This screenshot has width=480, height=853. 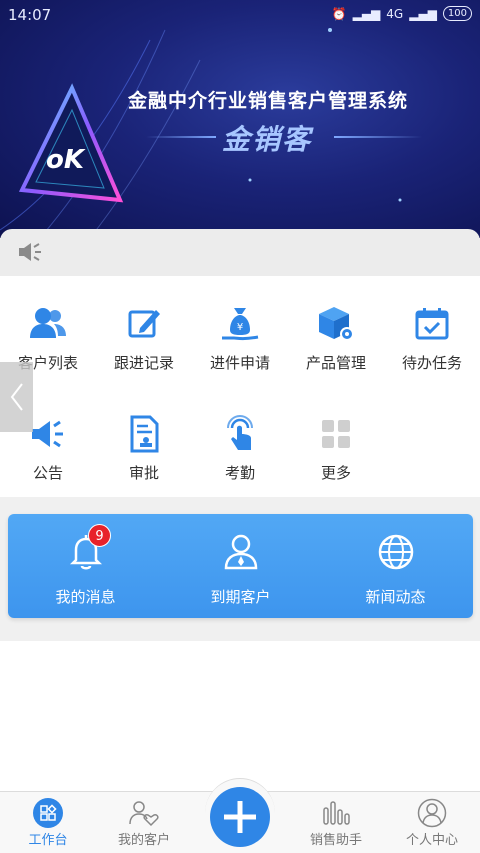 I want to click on add-button, so click(x=240, y=817).